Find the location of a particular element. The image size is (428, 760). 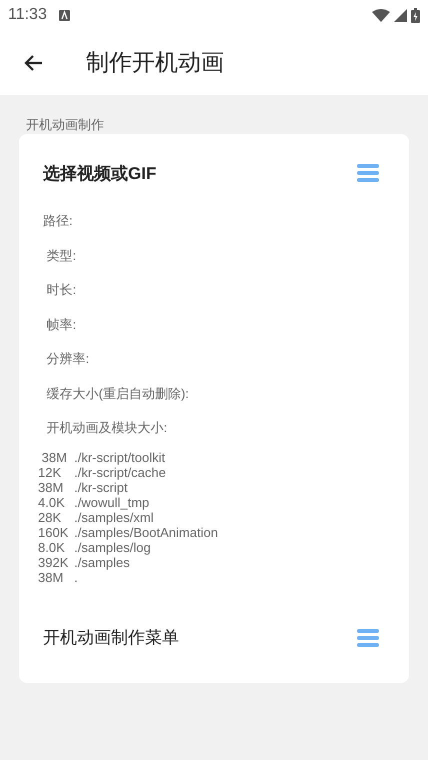

size-line: 8.0K ./samples/log is located at coordinates (94, 547).